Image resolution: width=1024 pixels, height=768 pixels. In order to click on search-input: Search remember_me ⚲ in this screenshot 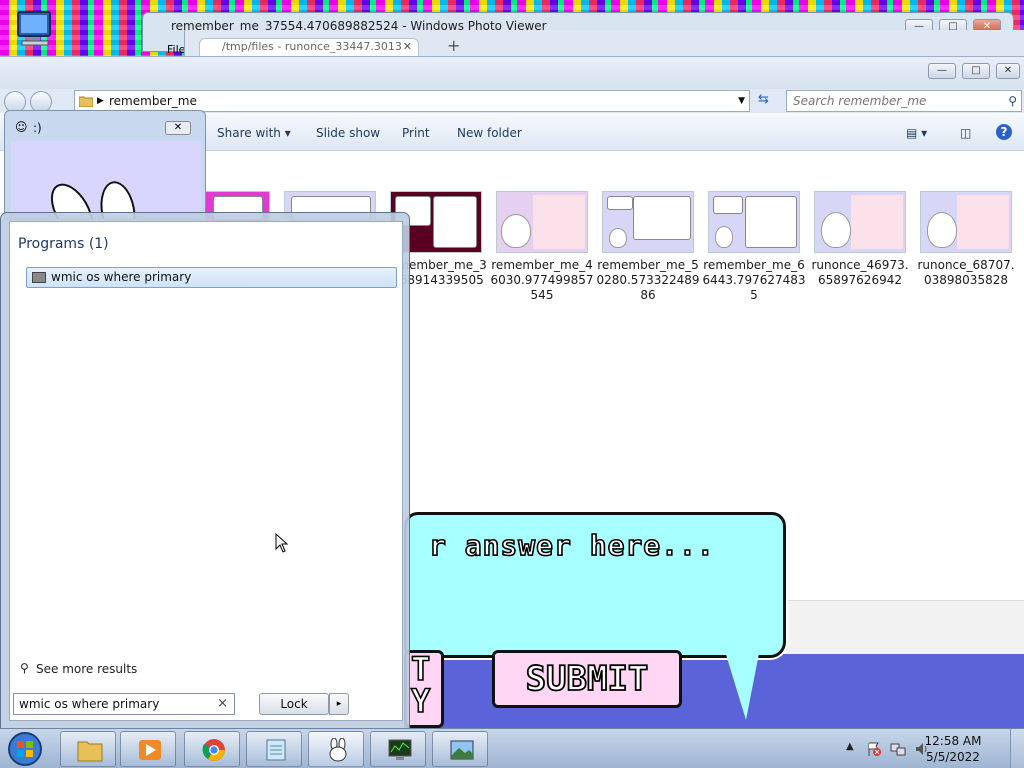, I will do `click(904, 101)`.